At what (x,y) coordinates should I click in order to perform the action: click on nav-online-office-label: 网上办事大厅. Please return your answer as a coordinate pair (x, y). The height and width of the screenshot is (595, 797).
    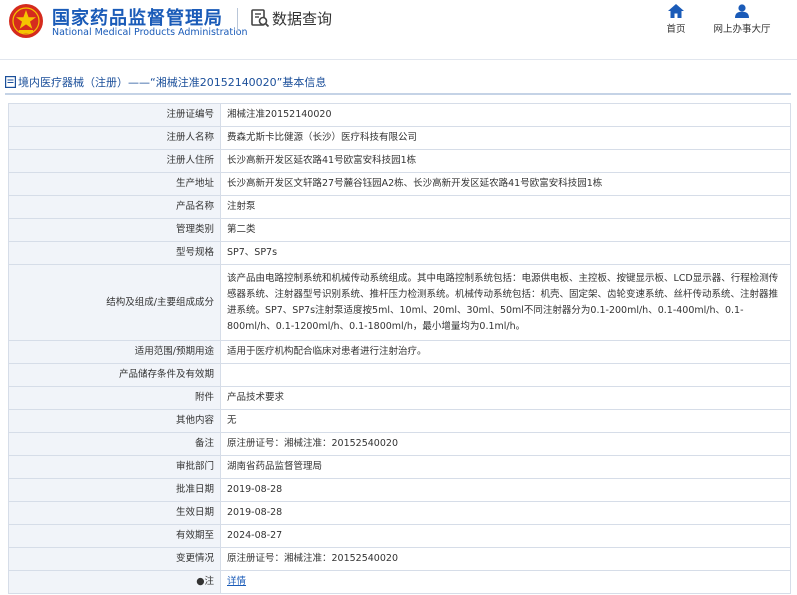
    Looking at the image, I should click on (742, 29).